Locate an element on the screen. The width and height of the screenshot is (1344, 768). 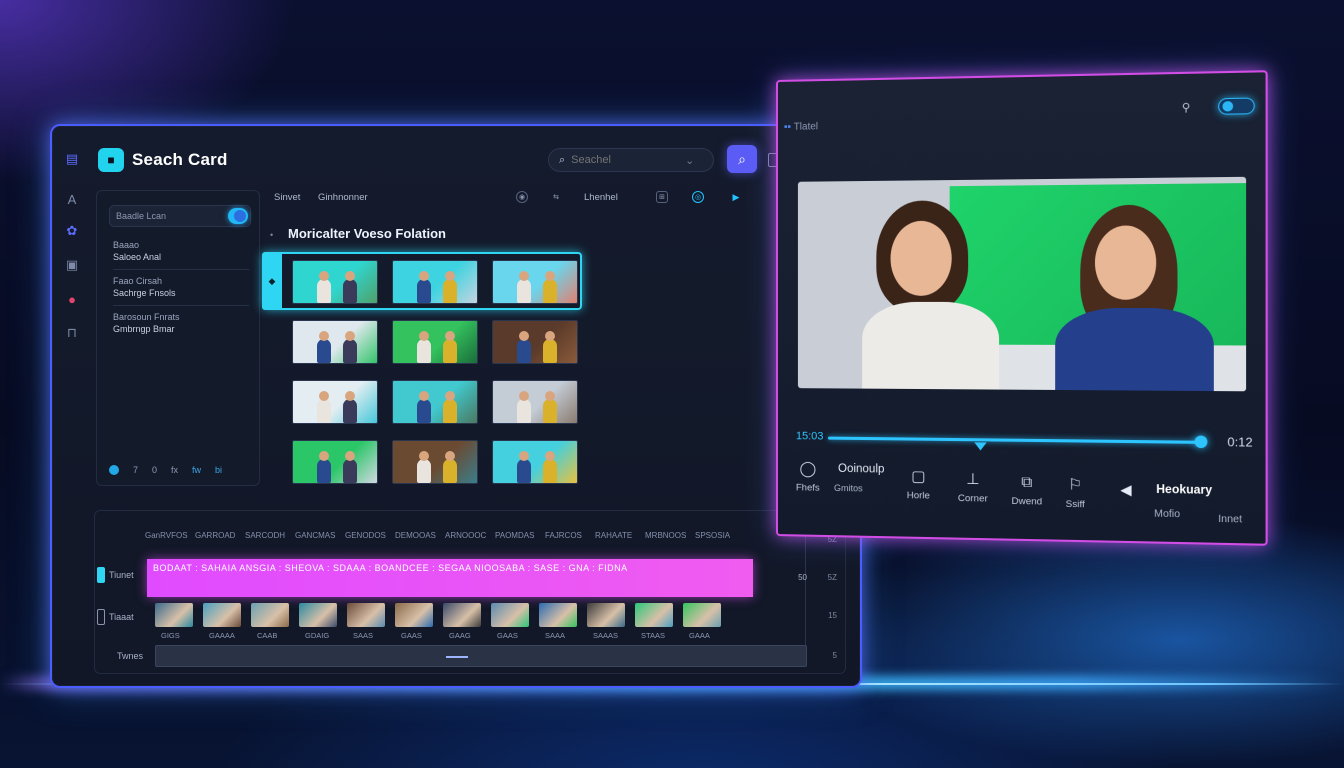
tab-3: Lhenhel is located at coordinates (601, 197).